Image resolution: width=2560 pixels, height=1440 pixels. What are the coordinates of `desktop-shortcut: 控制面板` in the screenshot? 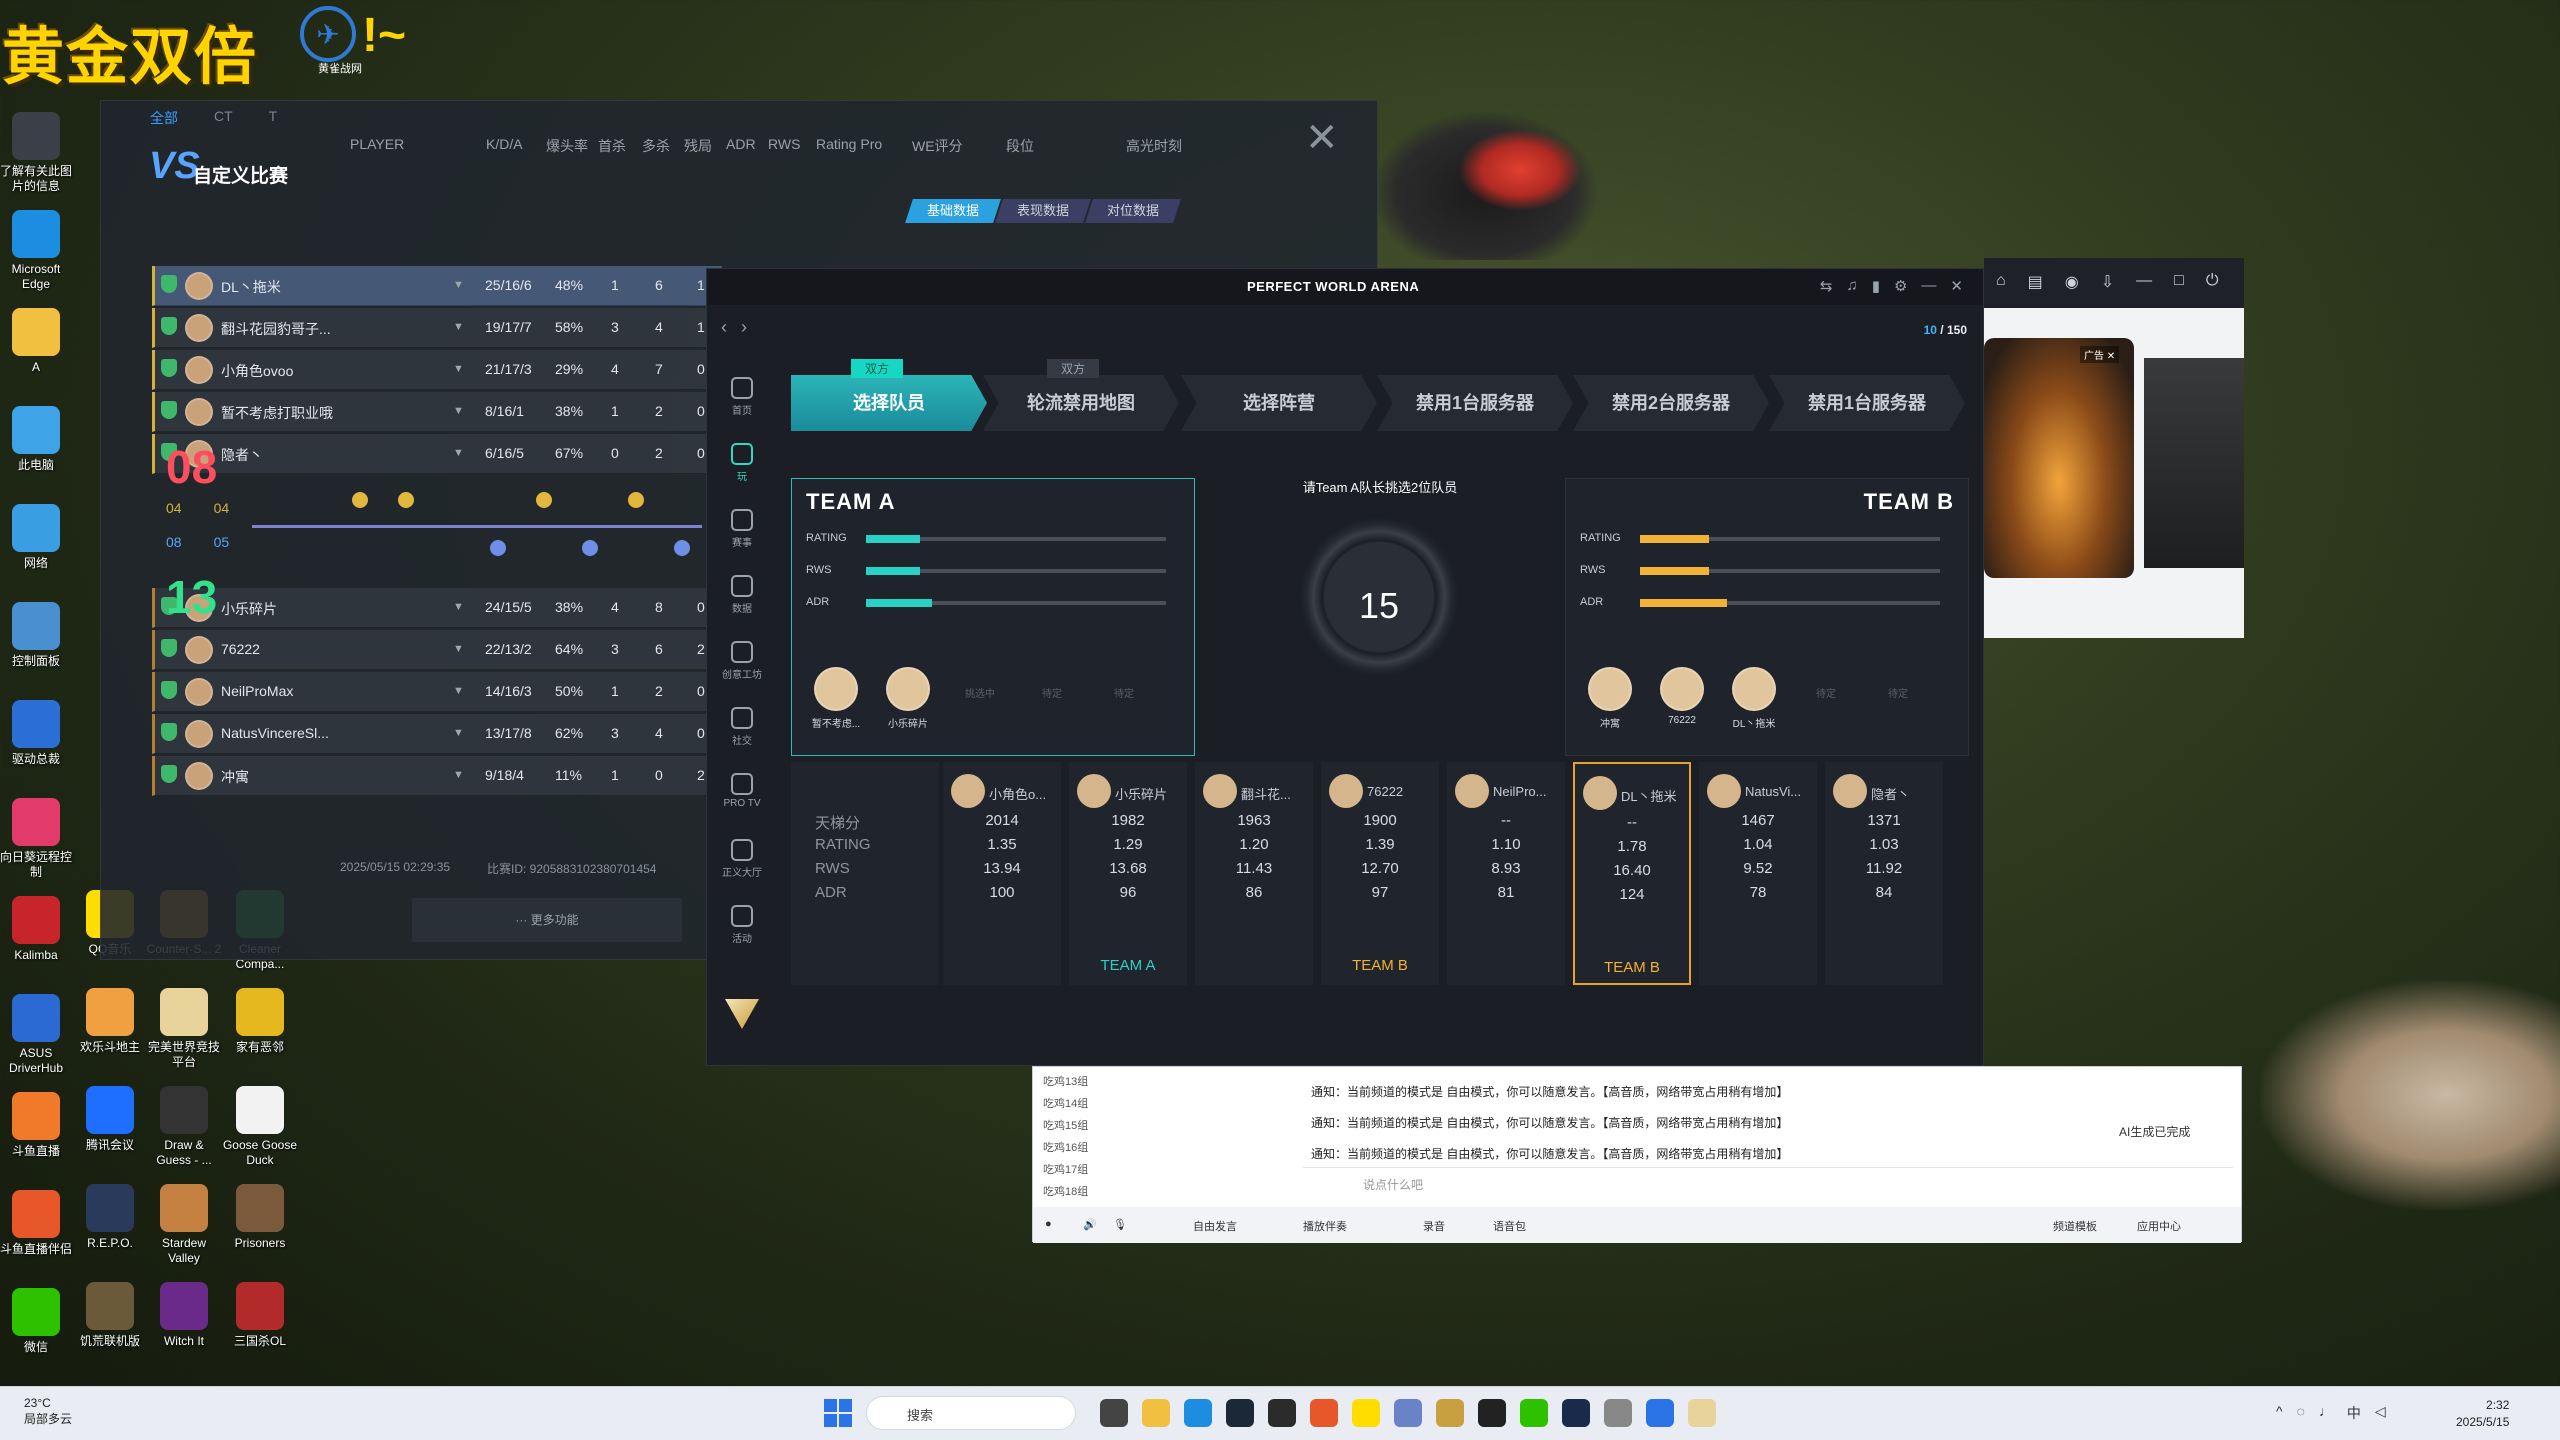 It's located at (37, 635).